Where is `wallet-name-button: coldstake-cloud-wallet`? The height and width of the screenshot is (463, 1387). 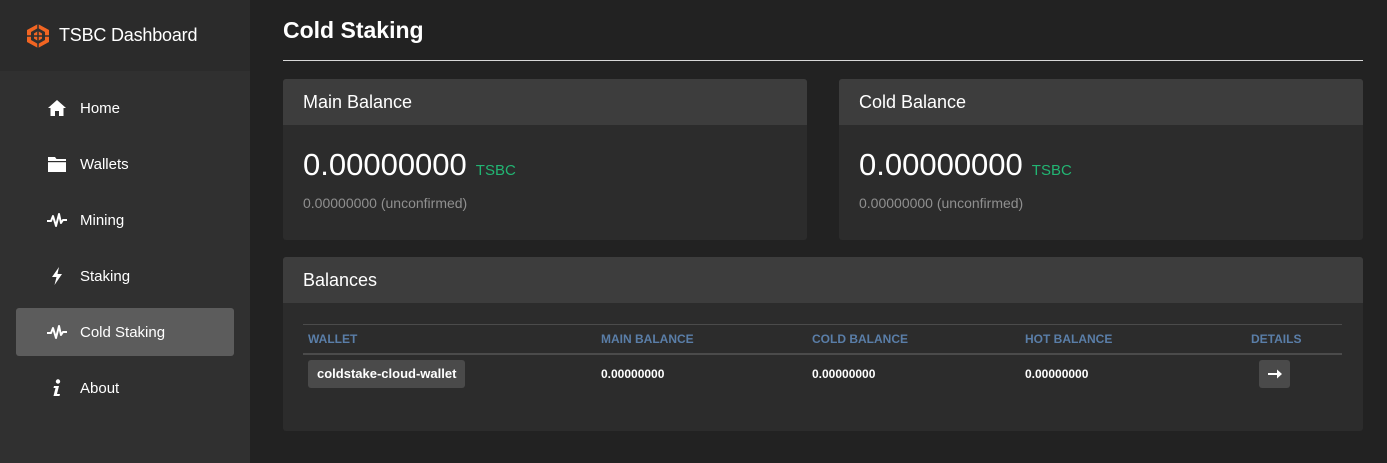
wallet-name-button: coldstake-cloud-wallet is located at coordinates (387, 374).